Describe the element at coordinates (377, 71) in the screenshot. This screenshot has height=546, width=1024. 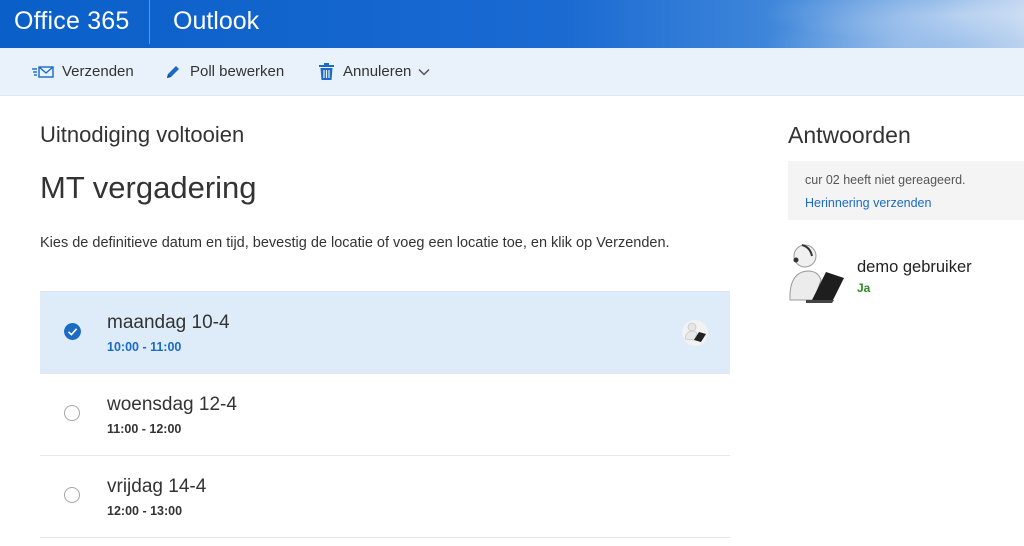
I see `cancel-button-label: Annuleren` at that location.